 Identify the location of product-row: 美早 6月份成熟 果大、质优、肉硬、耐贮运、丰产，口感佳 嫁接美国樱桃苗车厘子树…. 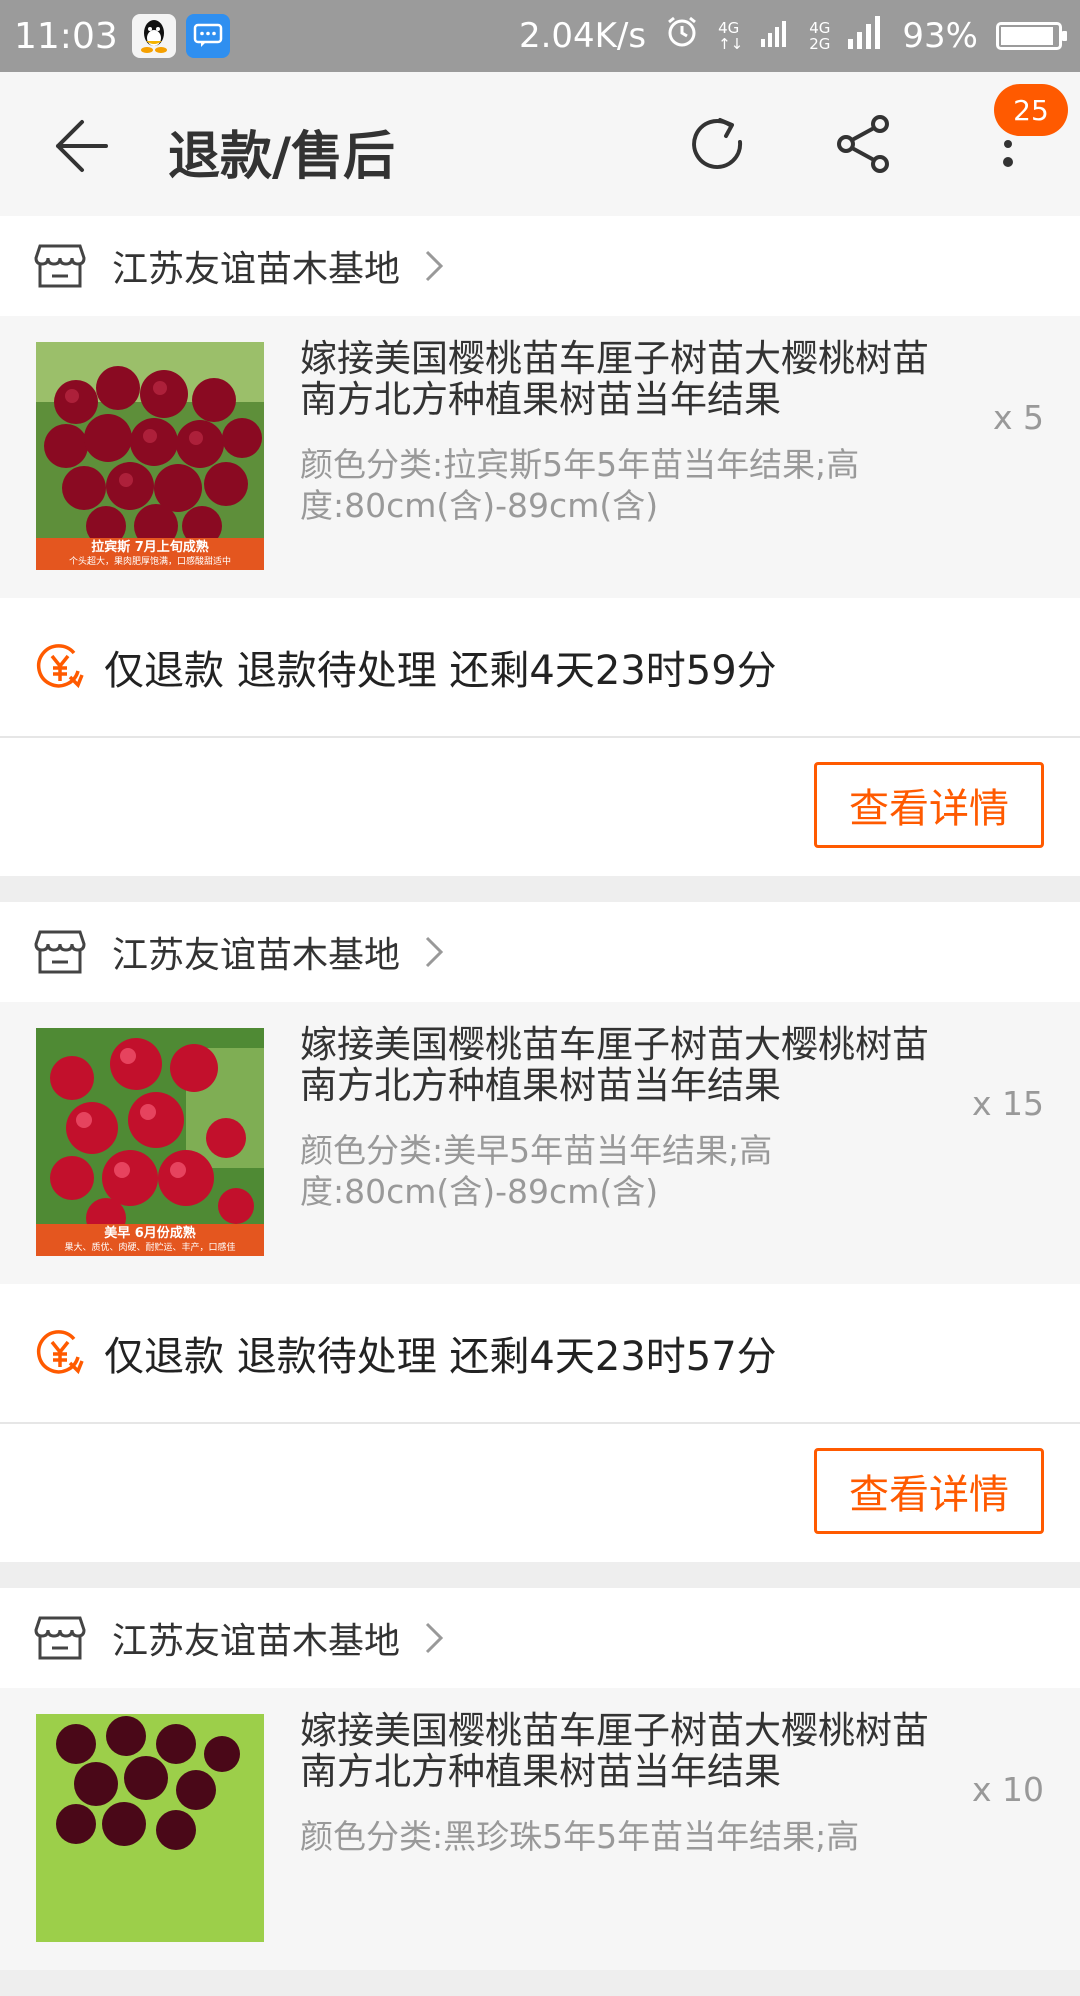
(540, 1143).